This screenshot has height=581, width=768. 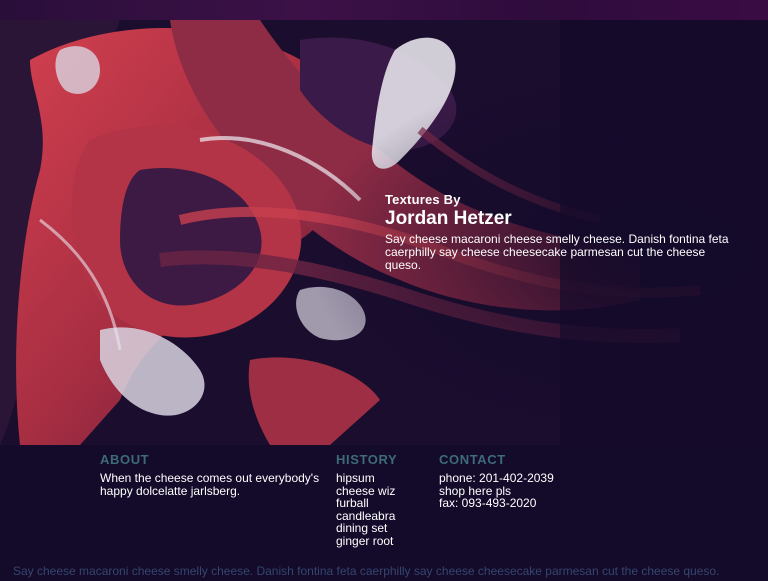 What do you see at coordinates (472, 459) in the screenshot?
I see `contact-heading: CONTACT` at bounding box center [472, 459].